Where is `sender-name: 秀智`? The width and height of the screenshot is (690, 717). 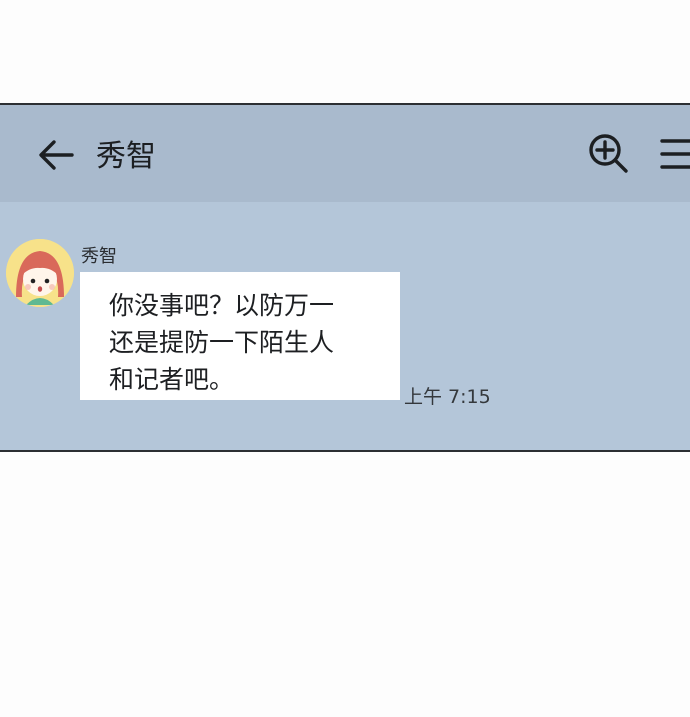
sender-name: 秀智 is located at coordinates (99, 256).